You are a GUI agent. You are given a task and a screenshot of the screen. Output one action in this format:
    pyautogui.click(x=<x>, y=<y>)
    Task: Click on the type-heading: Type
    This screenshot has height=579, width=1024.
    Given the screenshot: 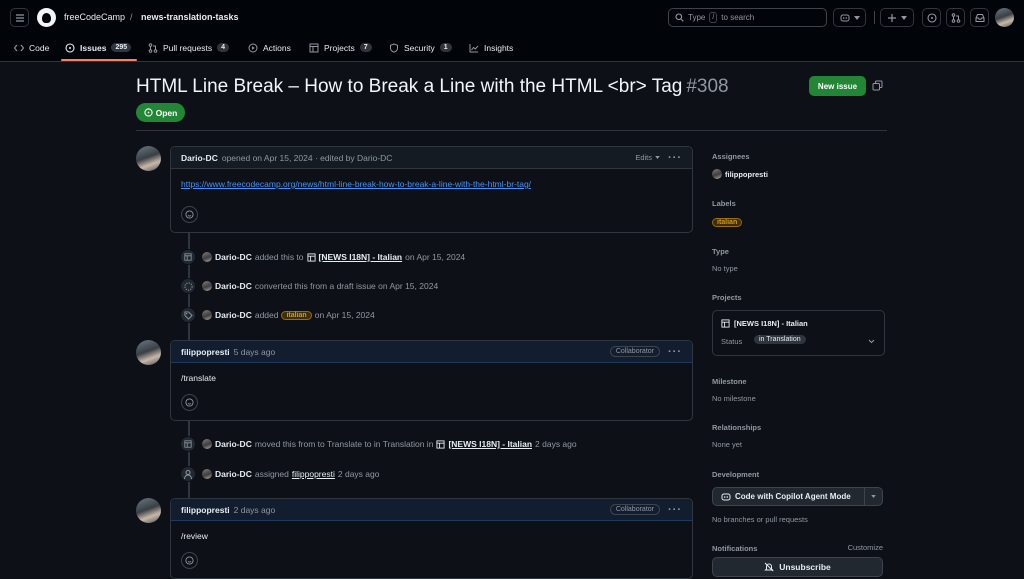 What is the action you would take?
    pyautogui.click(x=799, y=251)
    